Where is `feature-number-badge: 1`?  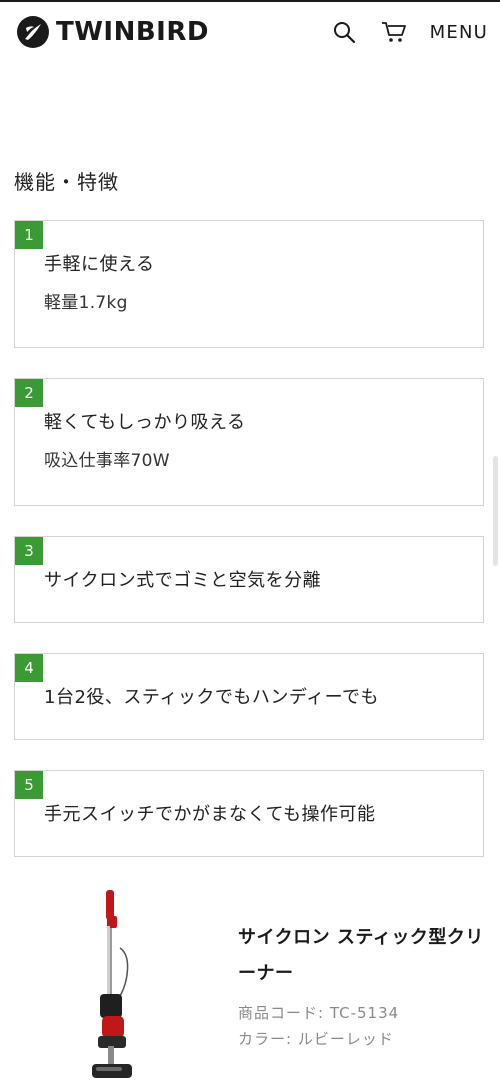
feature-number-badge: 1 is located at coordinates (29, 235).